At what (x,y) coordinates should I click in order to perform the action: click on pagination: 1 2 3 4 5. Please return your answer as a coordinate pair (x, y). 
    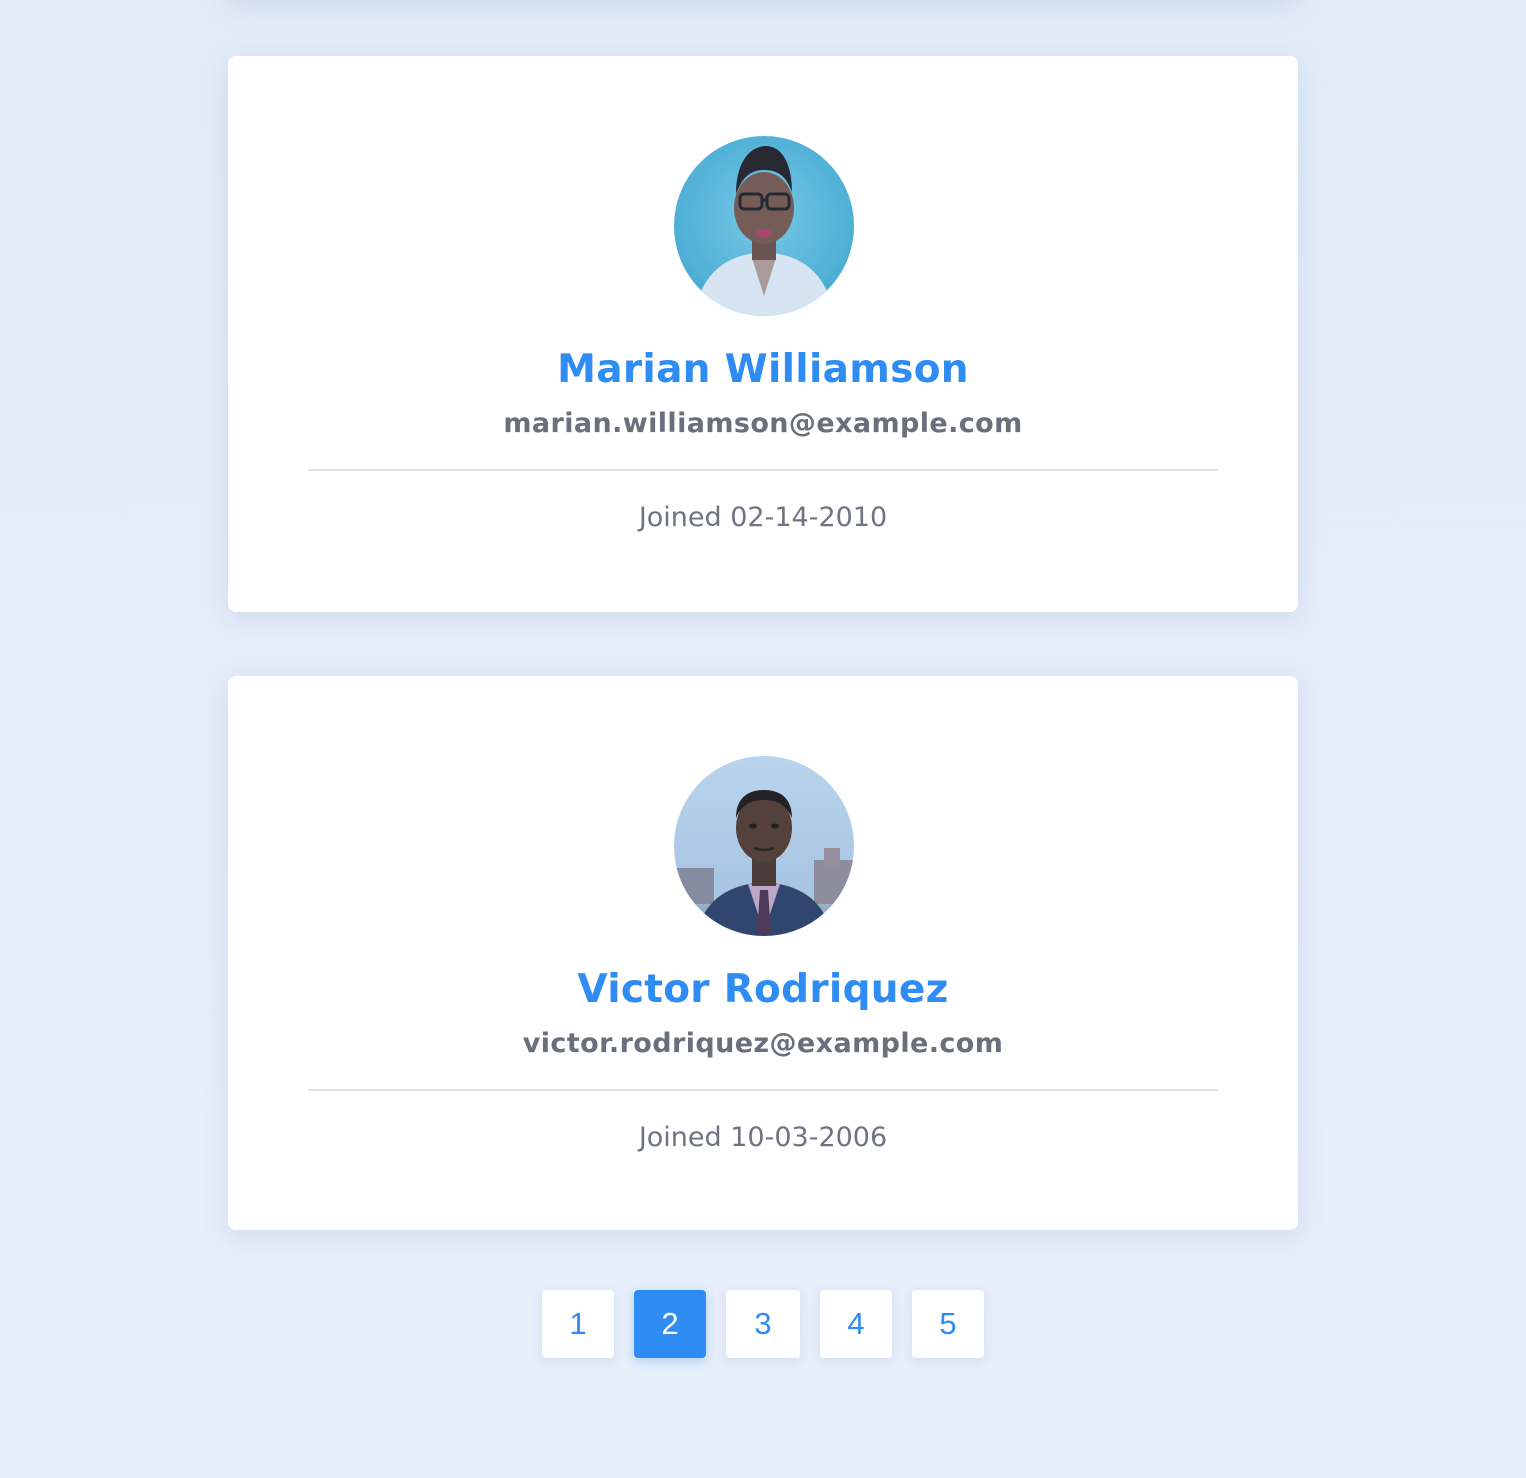
    Looking at the image, I should click on (763, 1324).